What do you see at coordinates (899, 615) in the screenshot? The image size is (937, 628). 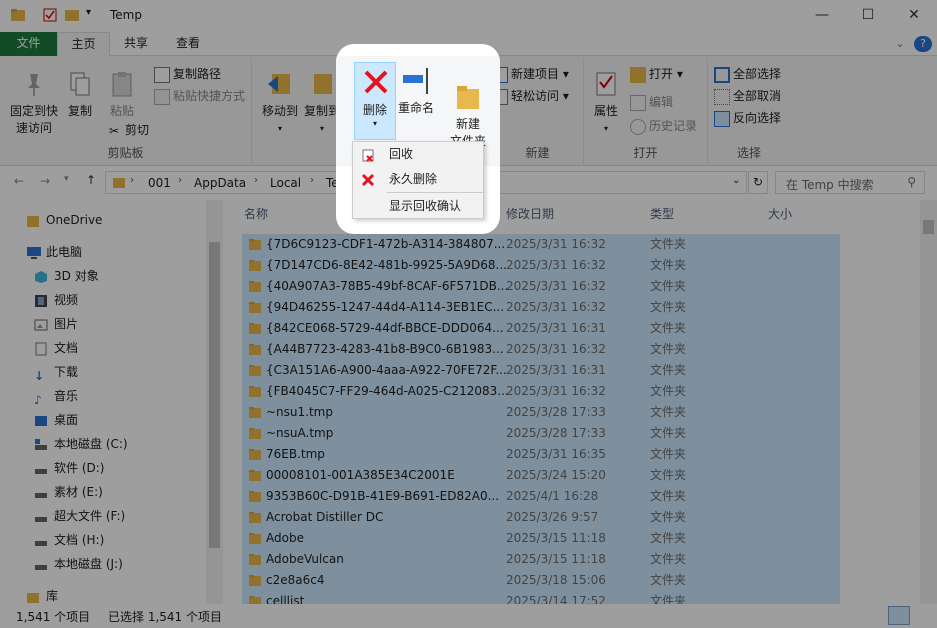 I see `details-view-icon` at bounding box center [899, 615].